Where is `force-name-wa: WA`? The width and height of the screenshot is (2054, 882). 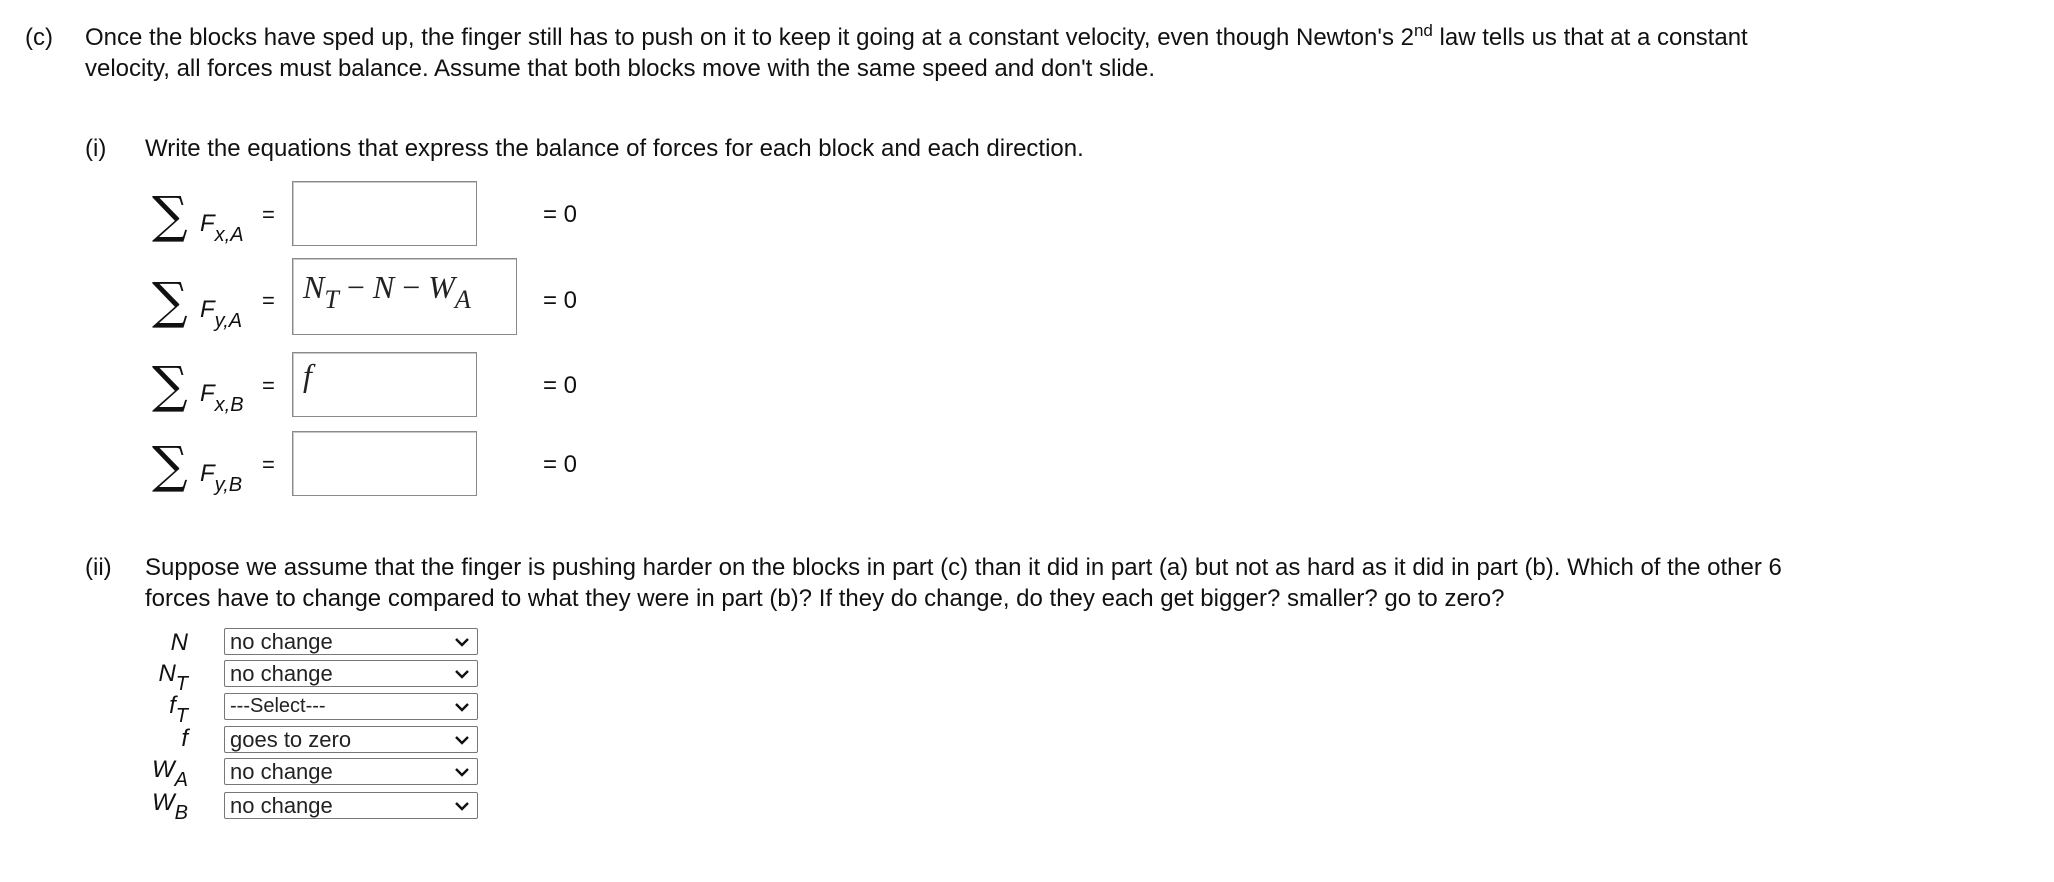
force-name-wa: WA is located at coordinates (170, 774).